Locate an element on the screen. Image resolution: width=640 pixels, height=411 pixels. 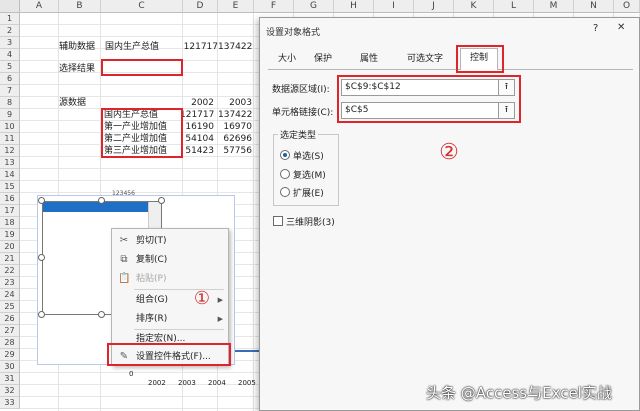
x-tick-label: 2003 is located at coordinates (187, 383).